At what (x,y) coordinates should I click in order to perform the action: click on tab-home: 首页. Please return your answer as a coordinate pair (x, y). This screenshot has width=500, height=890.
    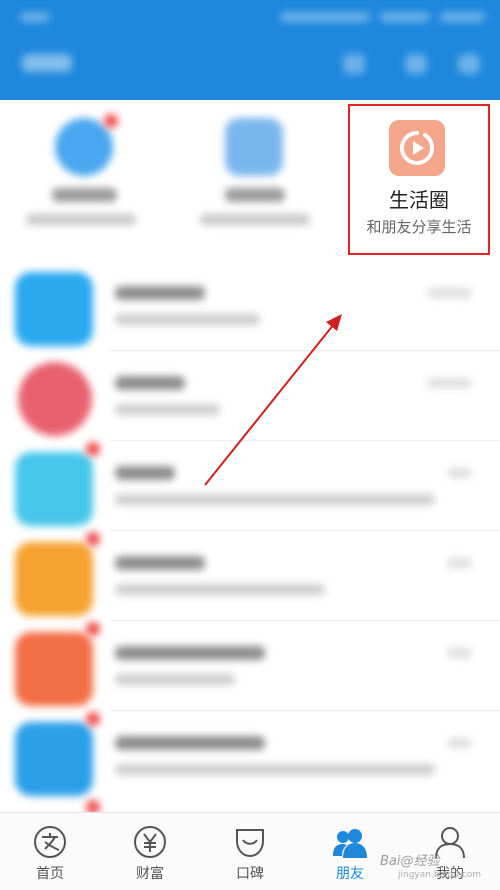
    Looking at the image, I should click on (50, 851).